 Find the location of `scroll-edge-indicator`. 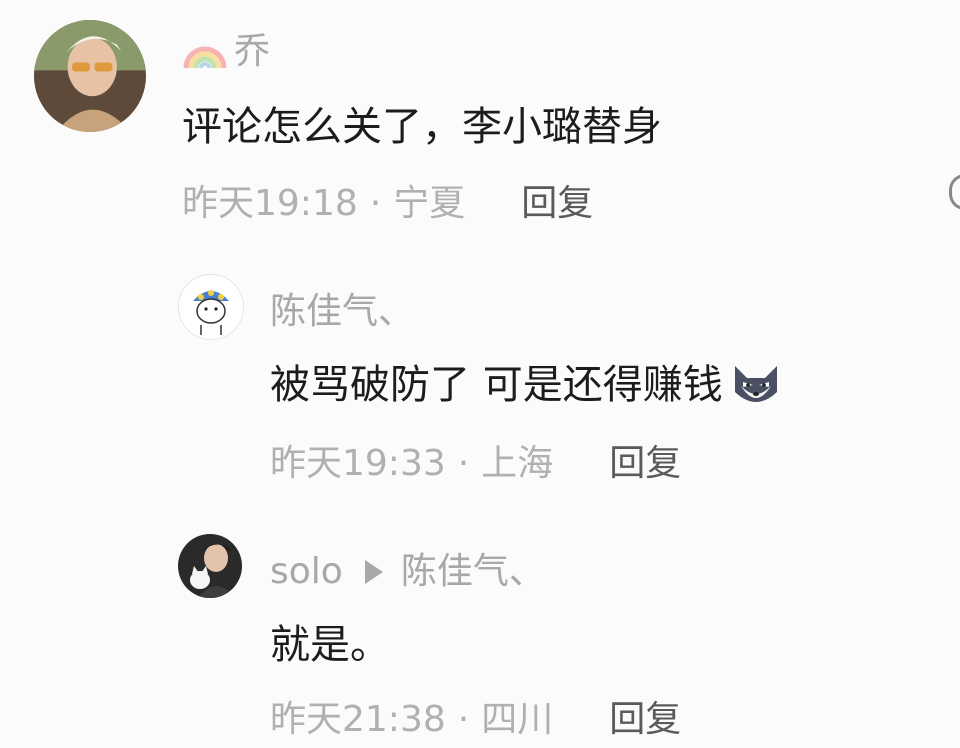

scroll-edge-indicator is located at coordinates (954, 192).